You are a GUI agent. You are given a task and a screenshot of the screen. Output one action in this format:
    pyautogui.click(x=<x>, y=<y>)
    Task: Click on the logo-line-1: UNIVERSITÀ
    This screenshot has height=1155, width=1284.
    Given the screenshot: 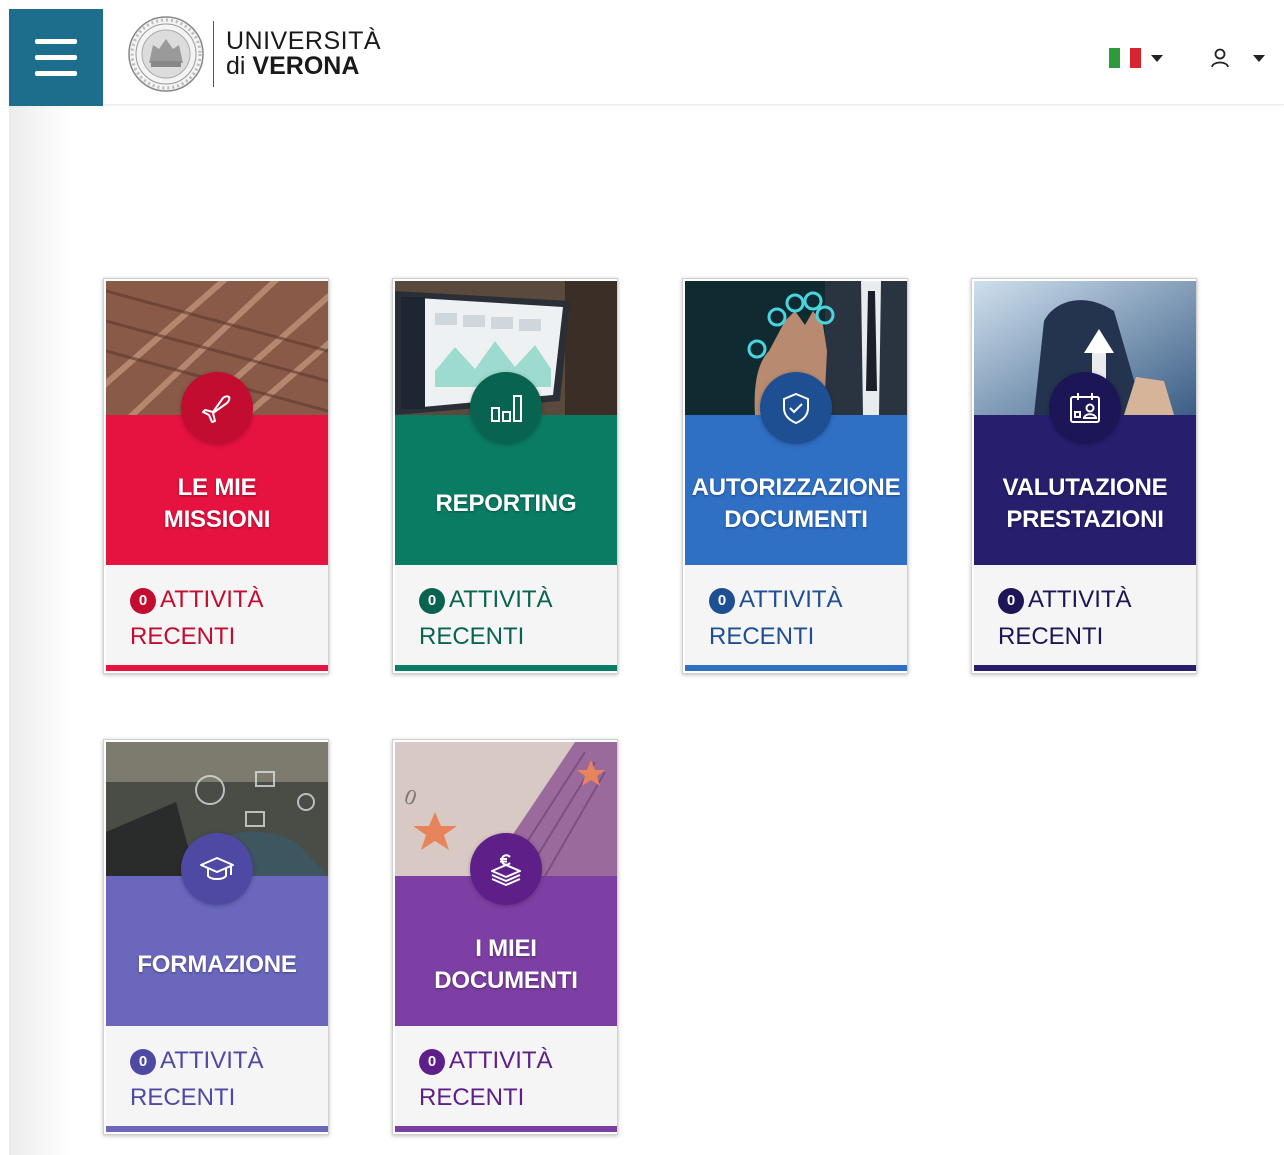 What is the action you would take?
    pyautogui.click(x=304, y=41)
    